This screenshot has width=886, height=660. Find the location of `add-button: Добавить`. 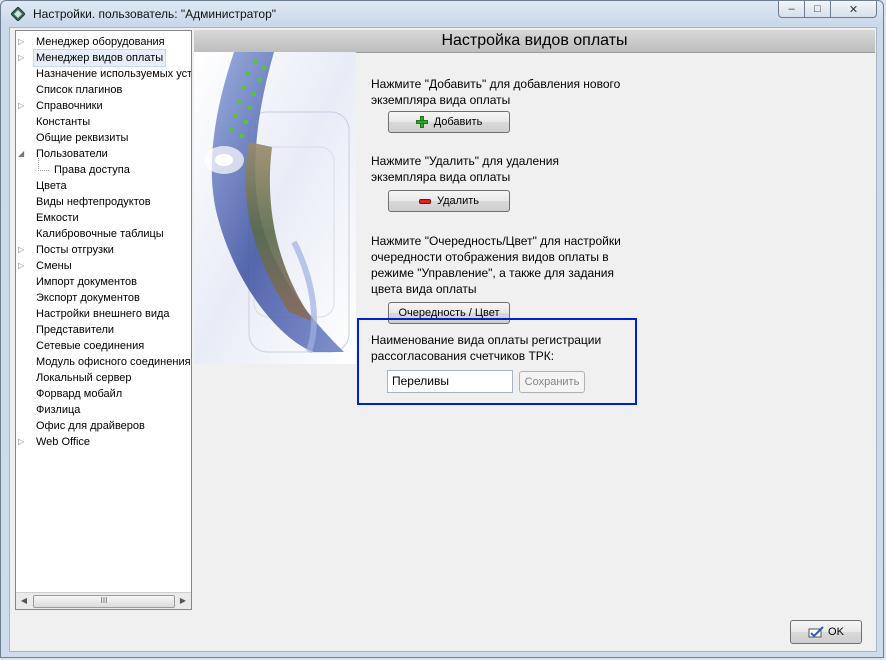

add-button: Добавить is located at coordinates (449, 122).